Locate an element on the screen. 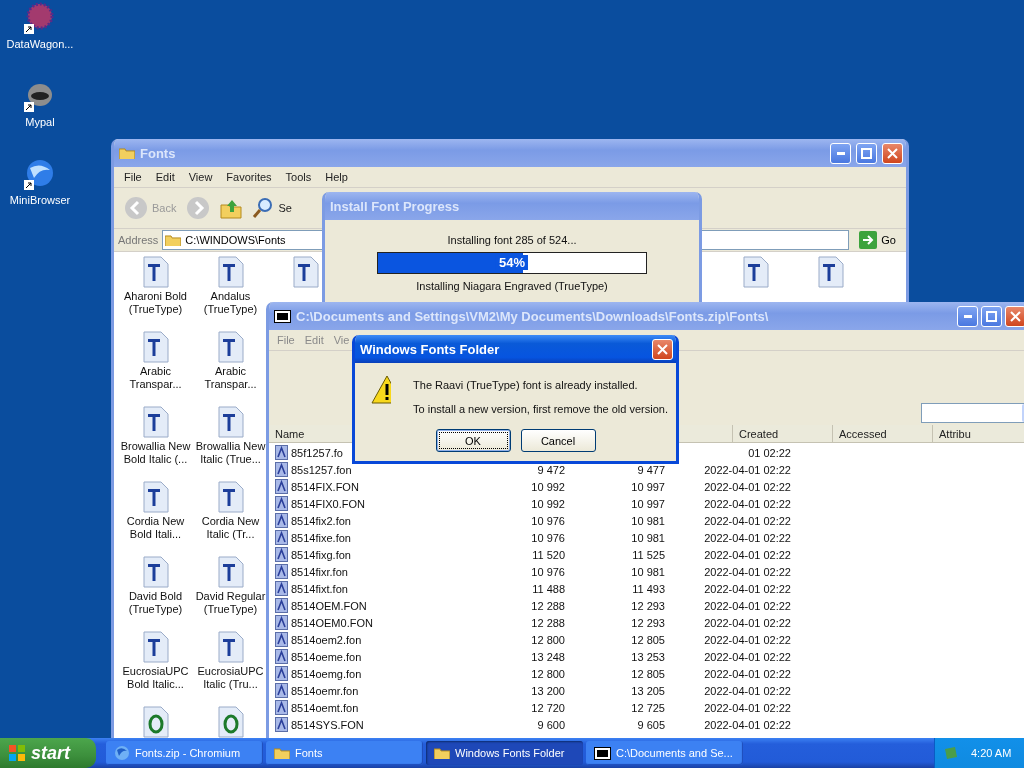 The width and height of the screenshot is (1024, 768). file-name: 8514FIX0.FON is located at coordinates (384, 503).